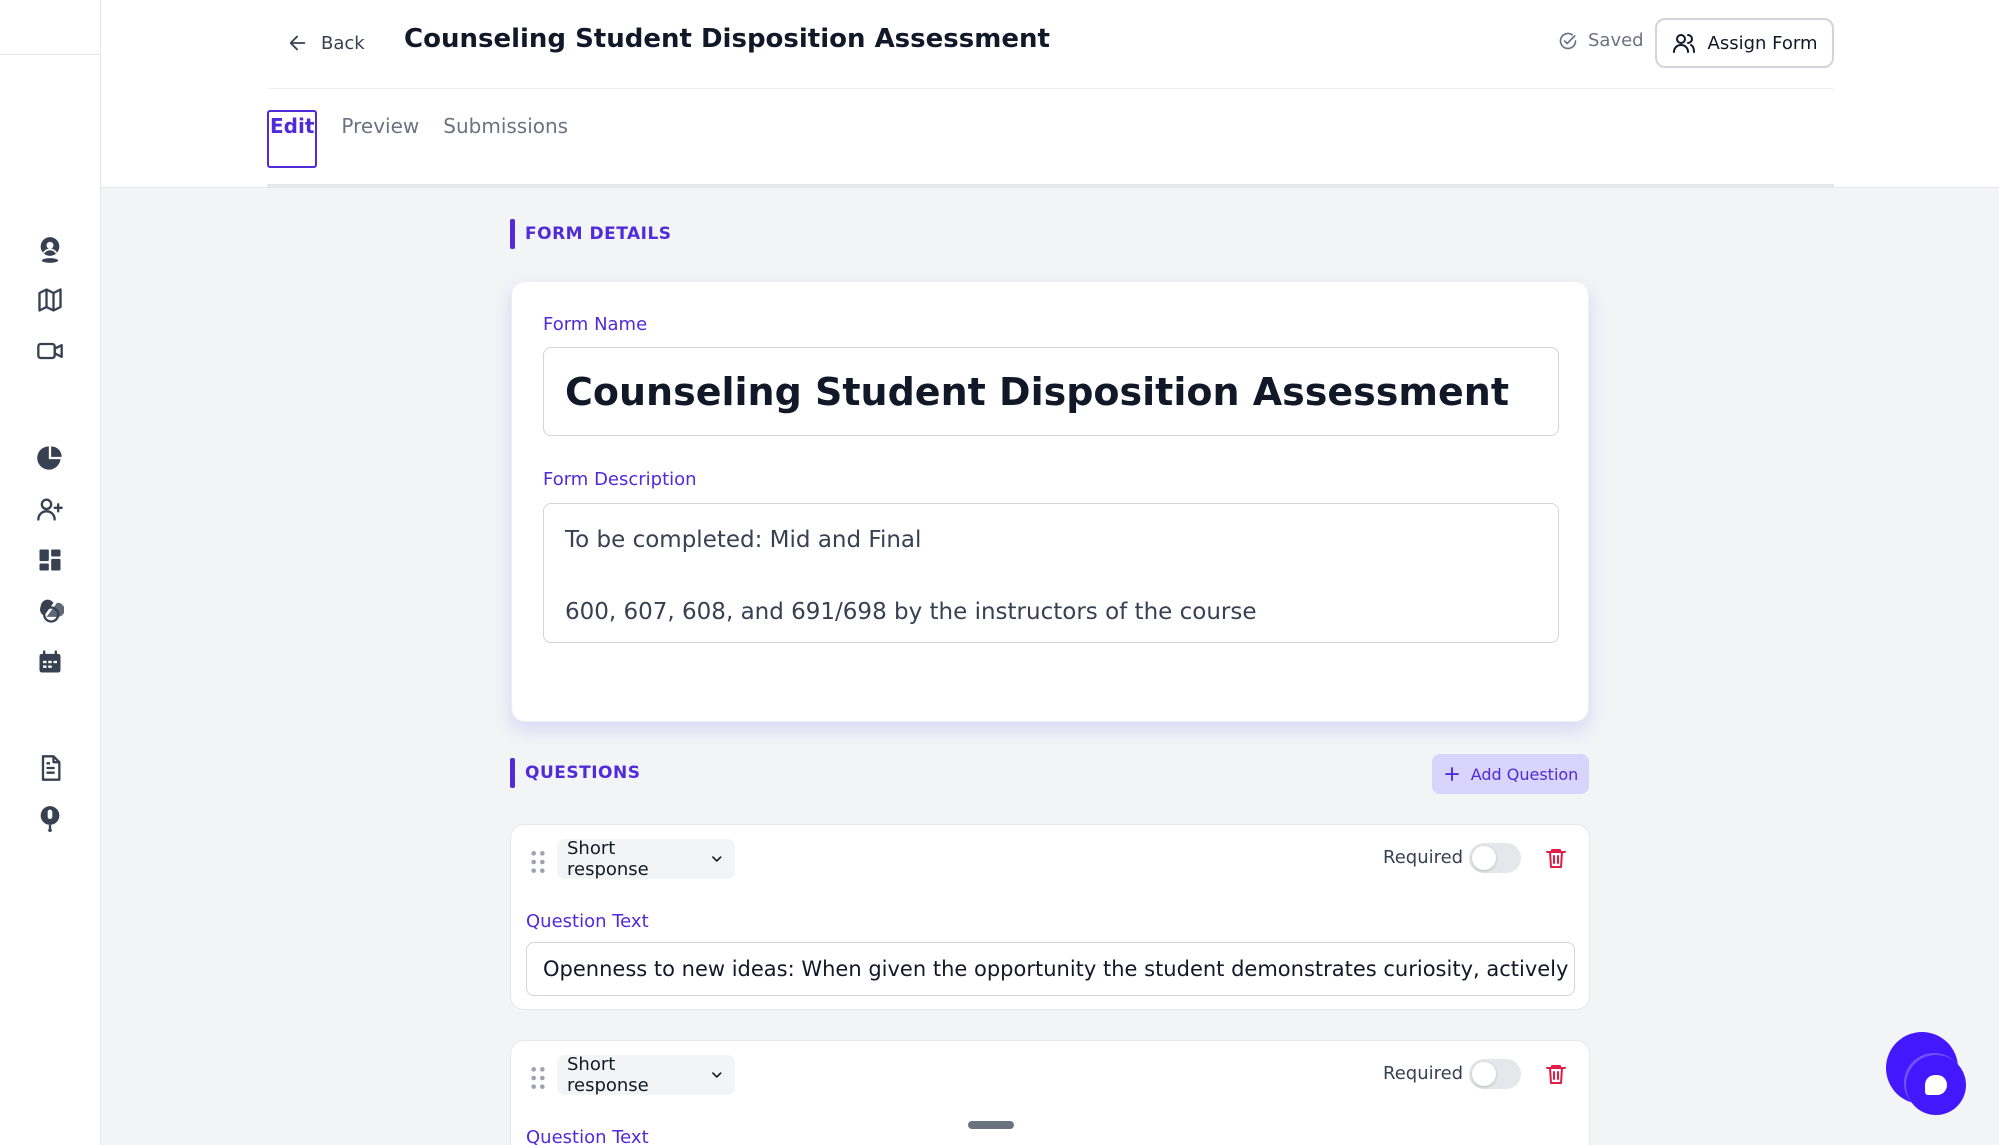  I want to click on add-user-icon, so click(50, 509).